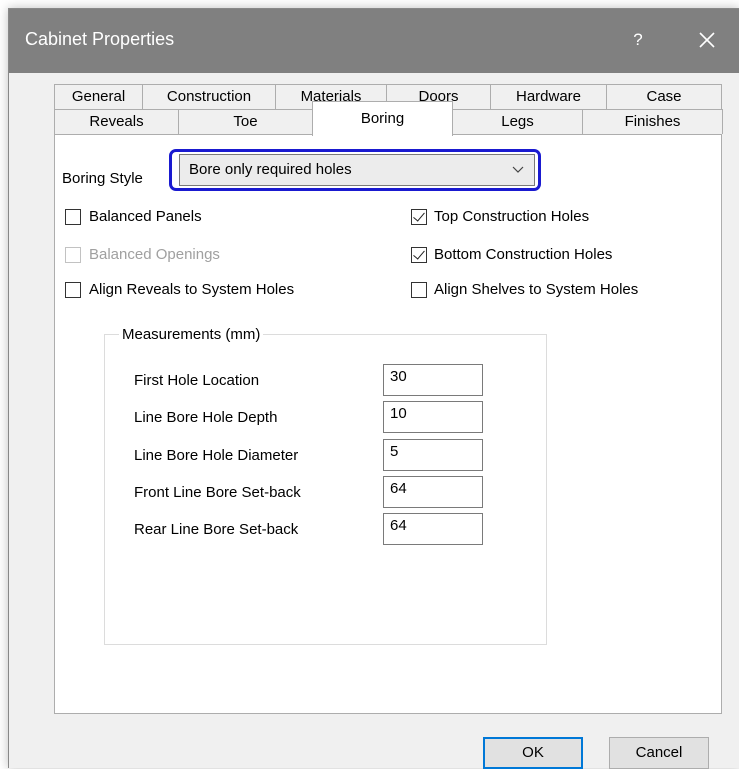 Image resolution: width=739 pixels, height=769 pixels. Describe the element at coordinates (374, 41) in the screenshot. I see `title-bar: Cabinet Properties ?` at that location.